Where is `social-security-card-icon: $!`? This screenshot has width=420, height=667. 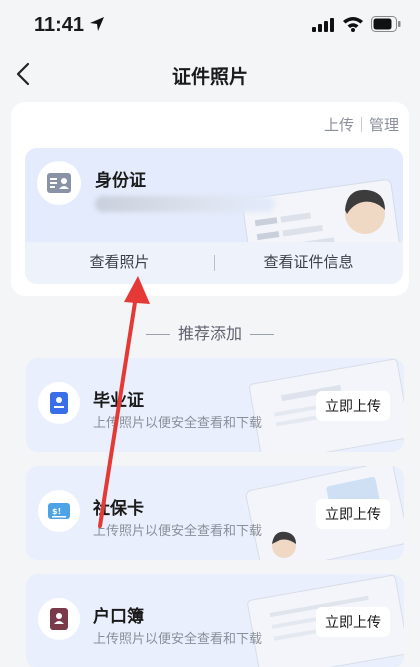
social-security-card-icon: $! is located at coordinates (59, 511).